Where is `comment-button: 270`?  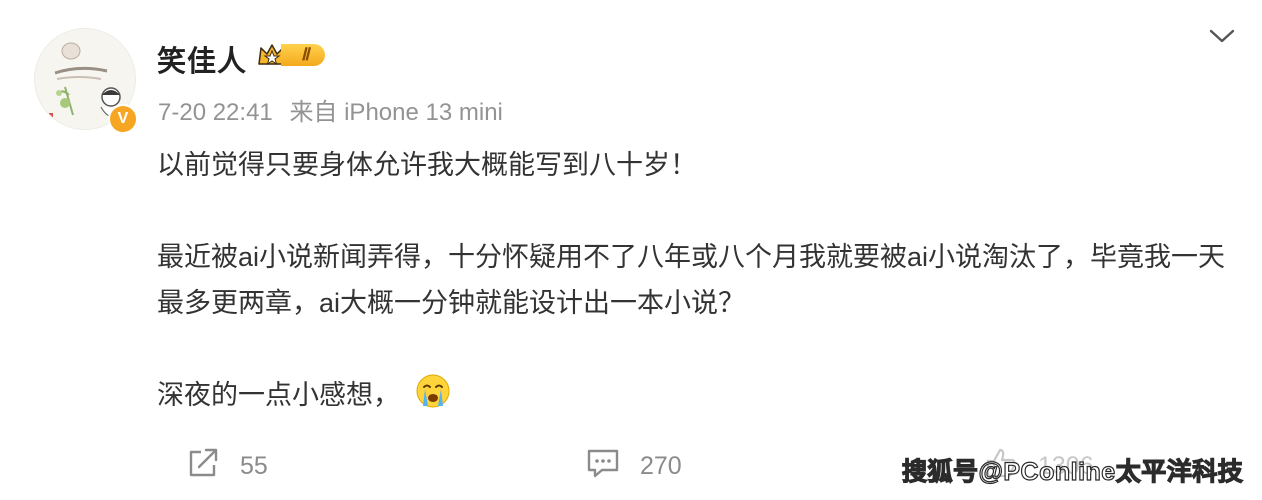
comment-button: 270 is located at coordinates (634, 466).